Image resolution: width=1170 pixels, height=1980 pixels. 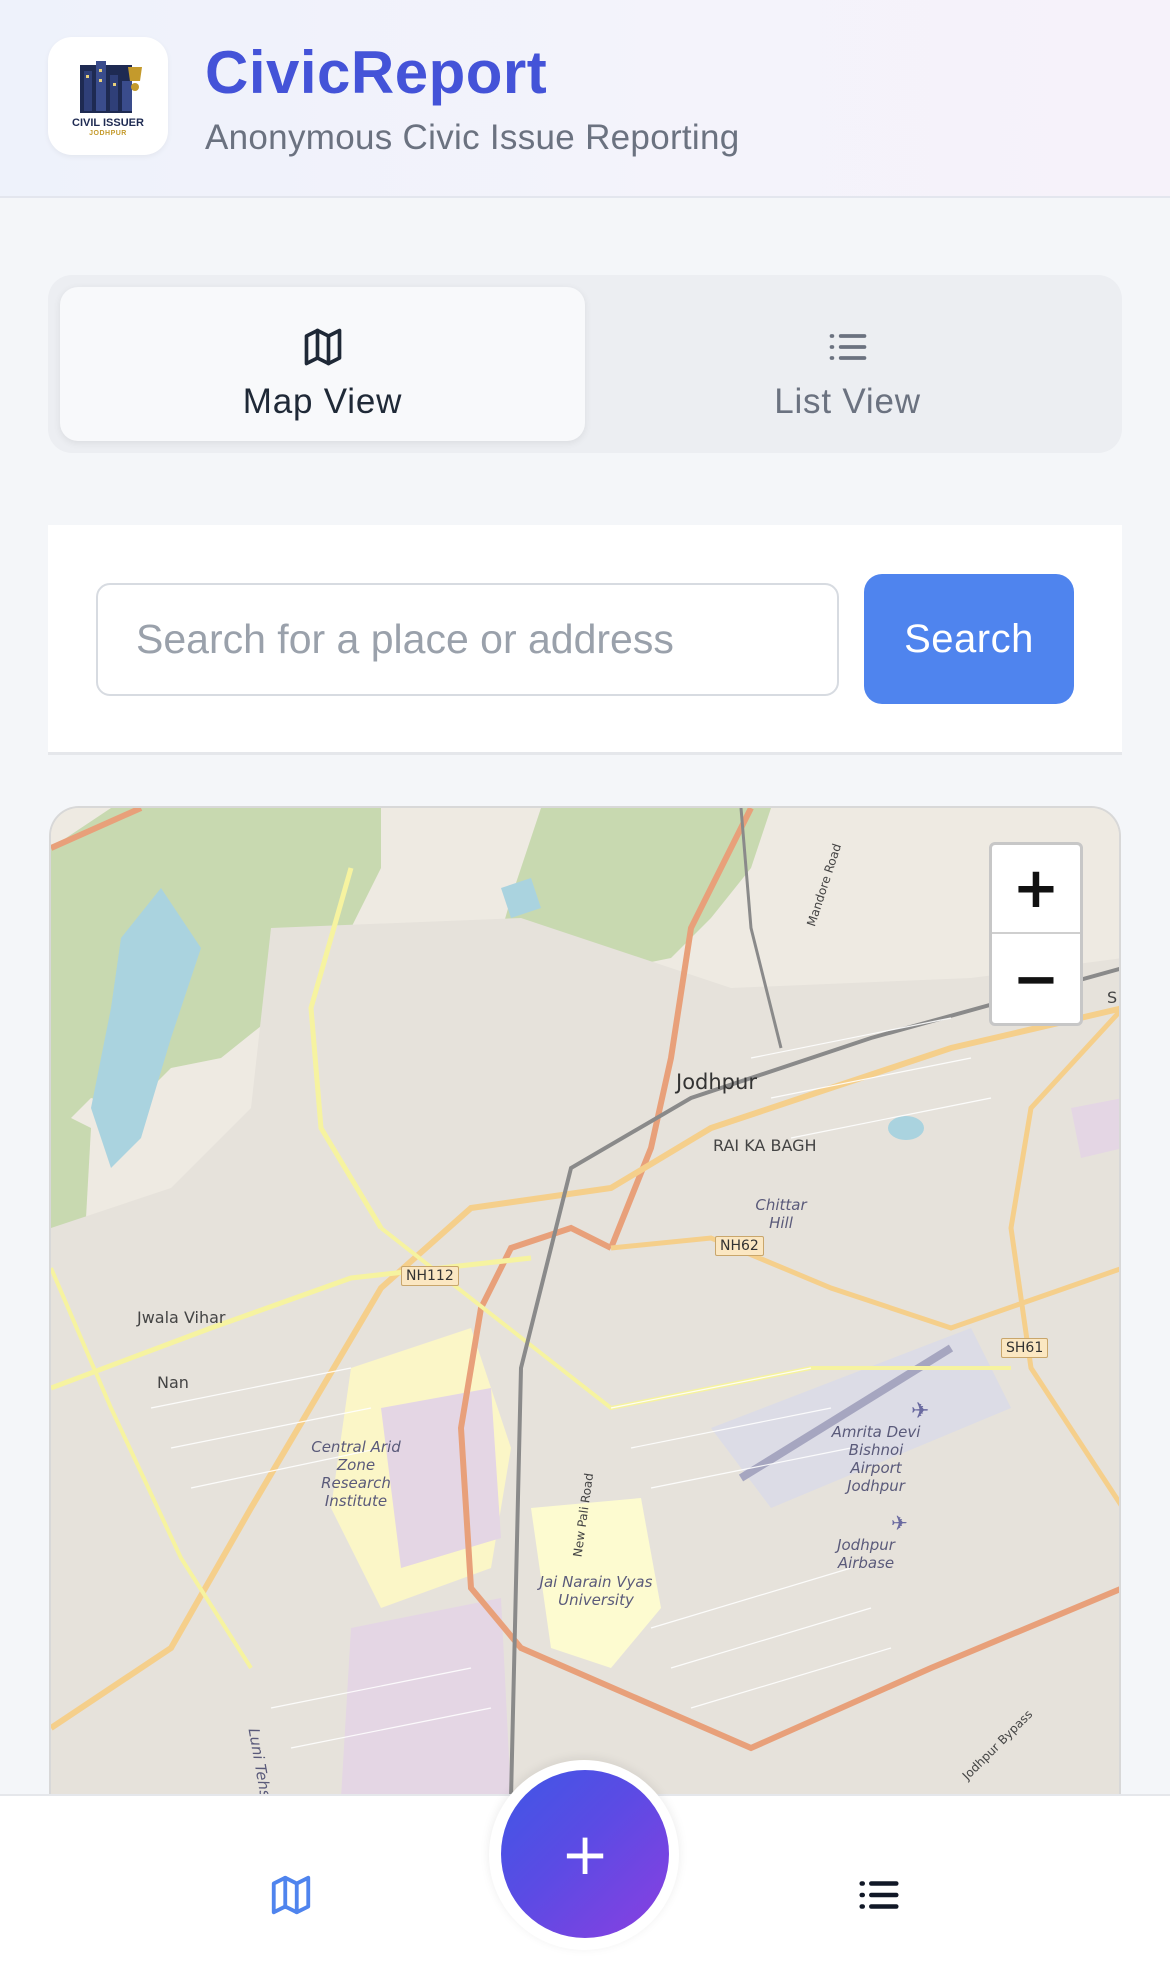 What do you see at coordinates (322, 401) in the screenshot?
I see `tab-label: Map View` at bounding box center [322, 401].